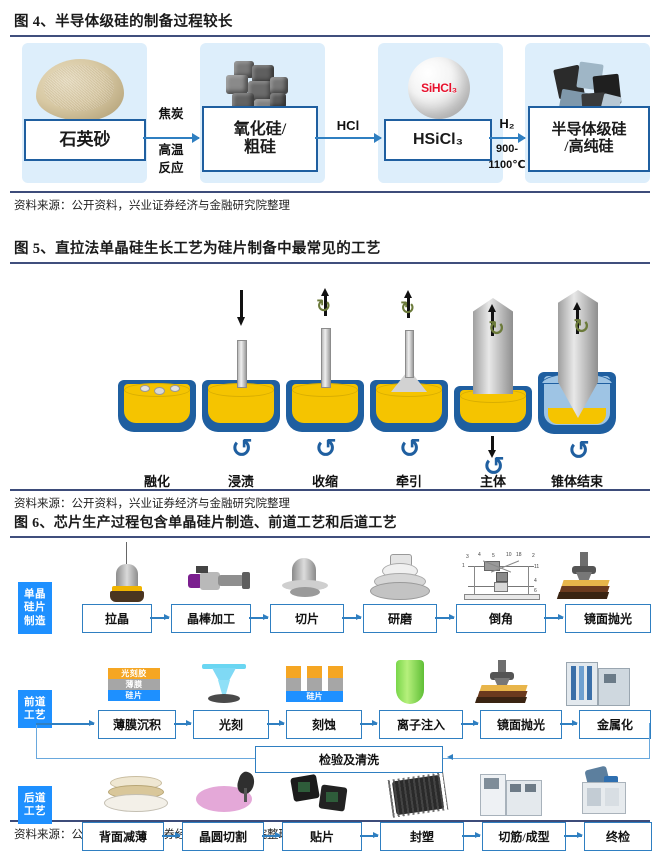  Describe the element at coordinates (171, 114) in the screenshot. I see `figure-4-transition-1-line1: 焦炭` at that location.